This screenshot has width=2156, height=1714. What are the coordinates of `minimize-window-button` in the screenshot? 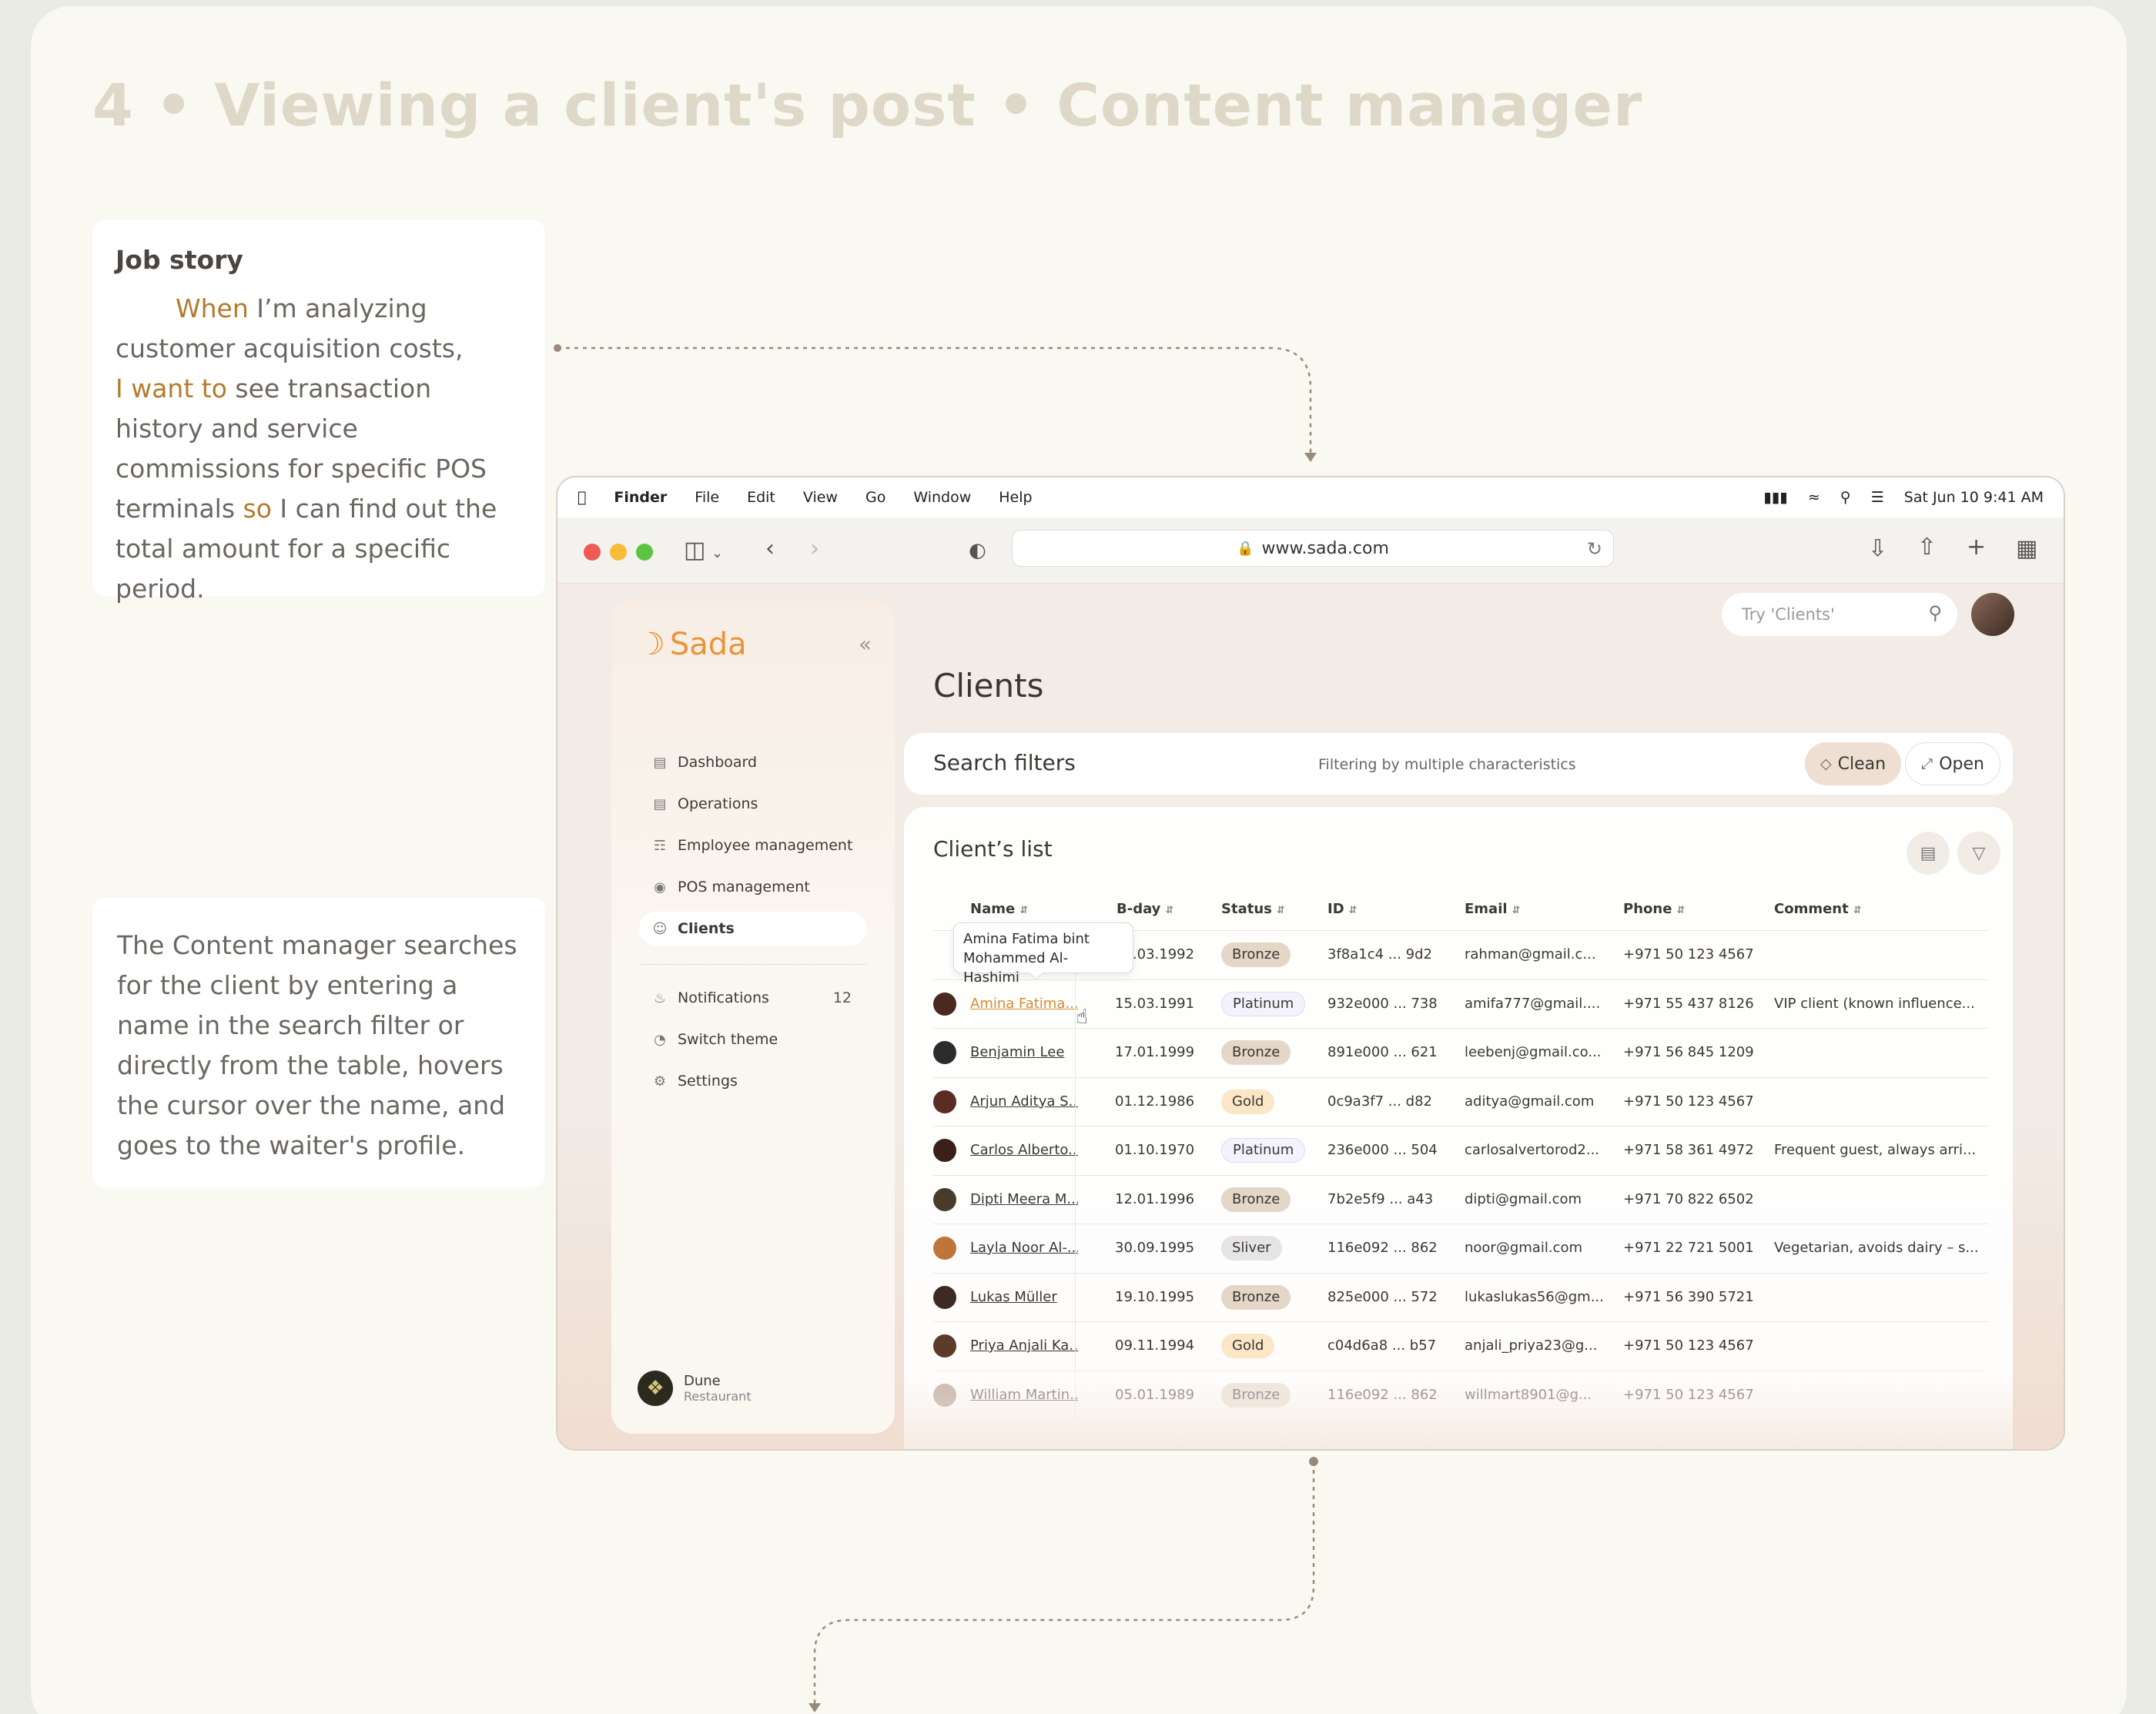 It's located at (618, 552).